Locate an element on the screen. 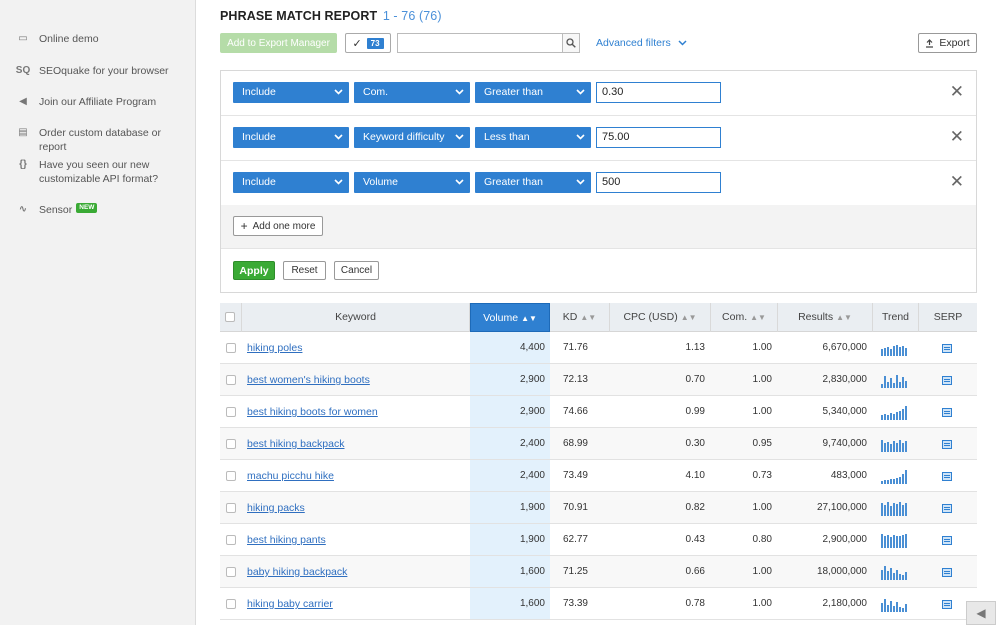 The height and width of the screenshot is (625, 1000). column-keyword: Keyword is located at coordinates (356, 317).